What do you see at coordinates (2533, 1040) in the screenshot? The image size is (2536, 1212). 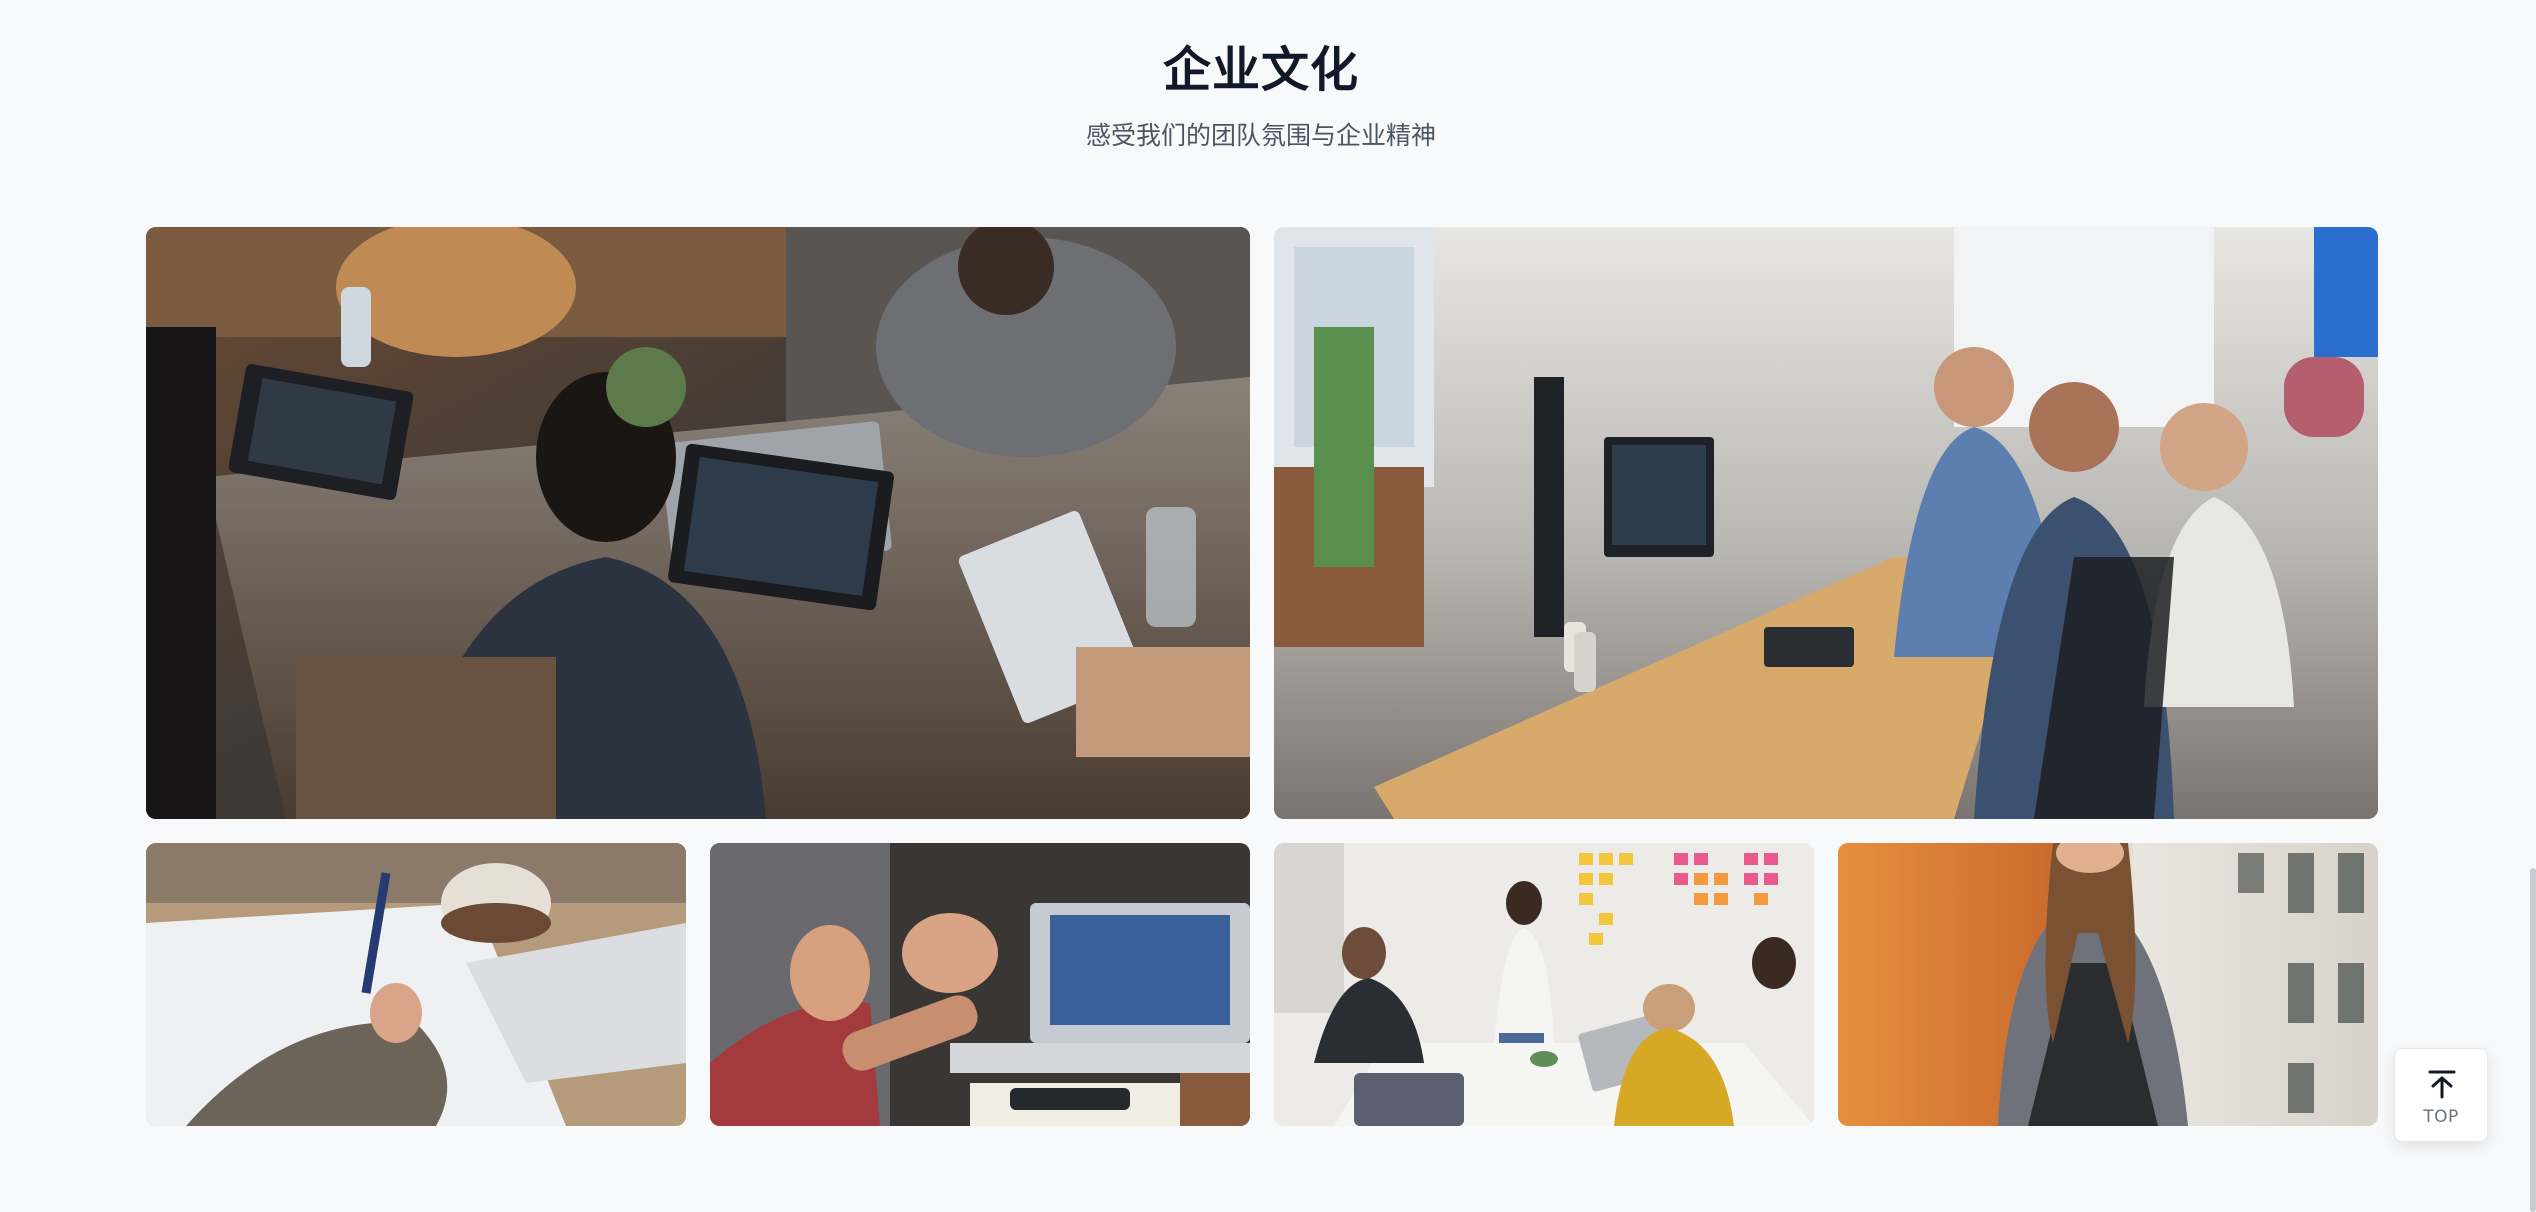 I see `page-scrollbar` at bounding box center [2533, 1040].